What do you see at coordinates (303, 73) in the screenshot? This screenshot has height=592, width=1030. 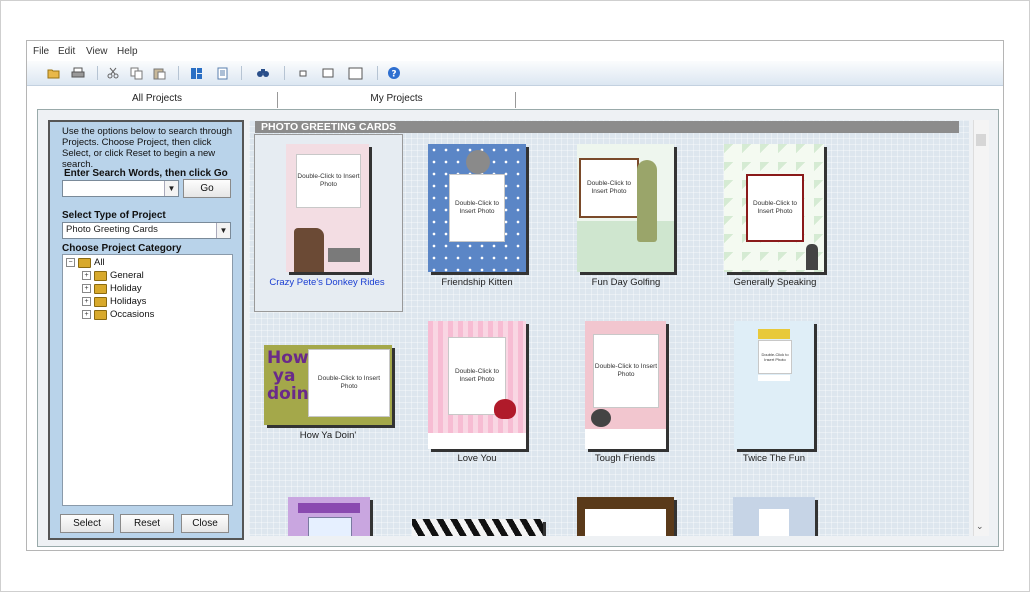 I see `size-small-icon` at bounding box center [303, 73].